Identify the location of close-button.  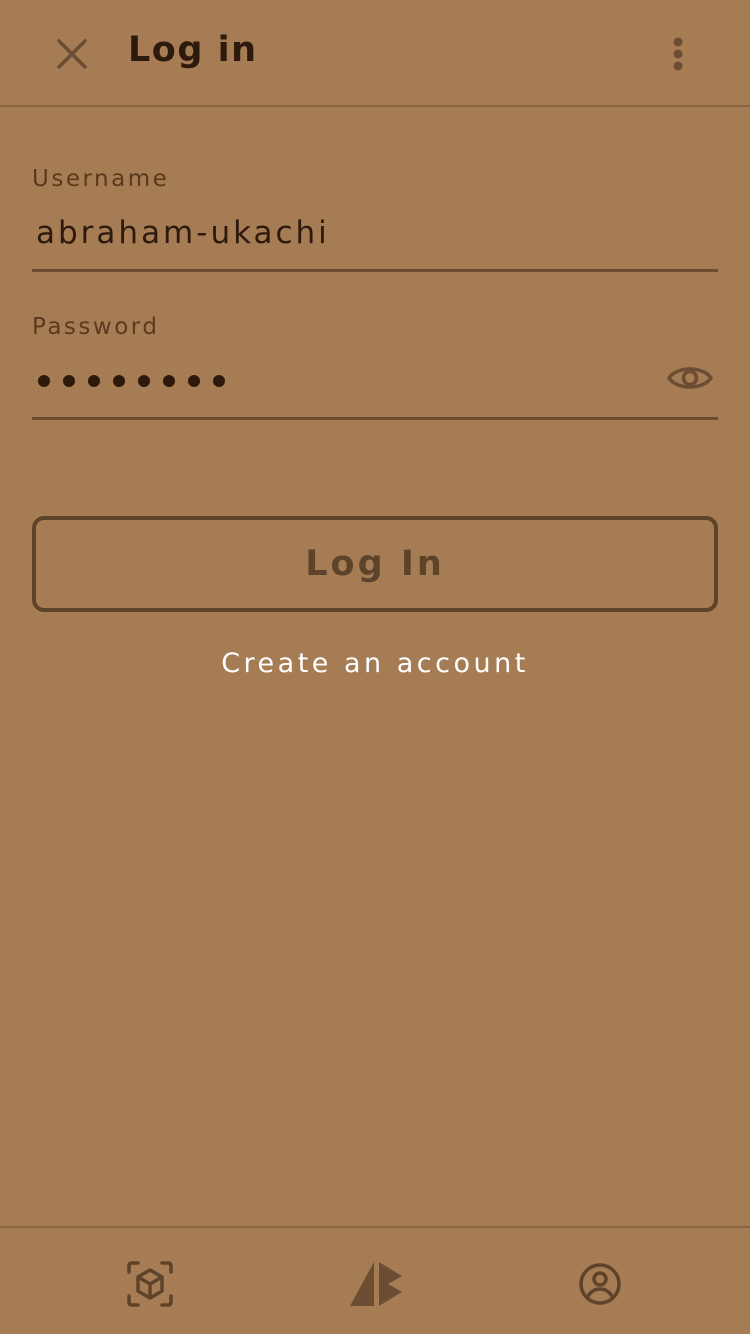
(72, 54).